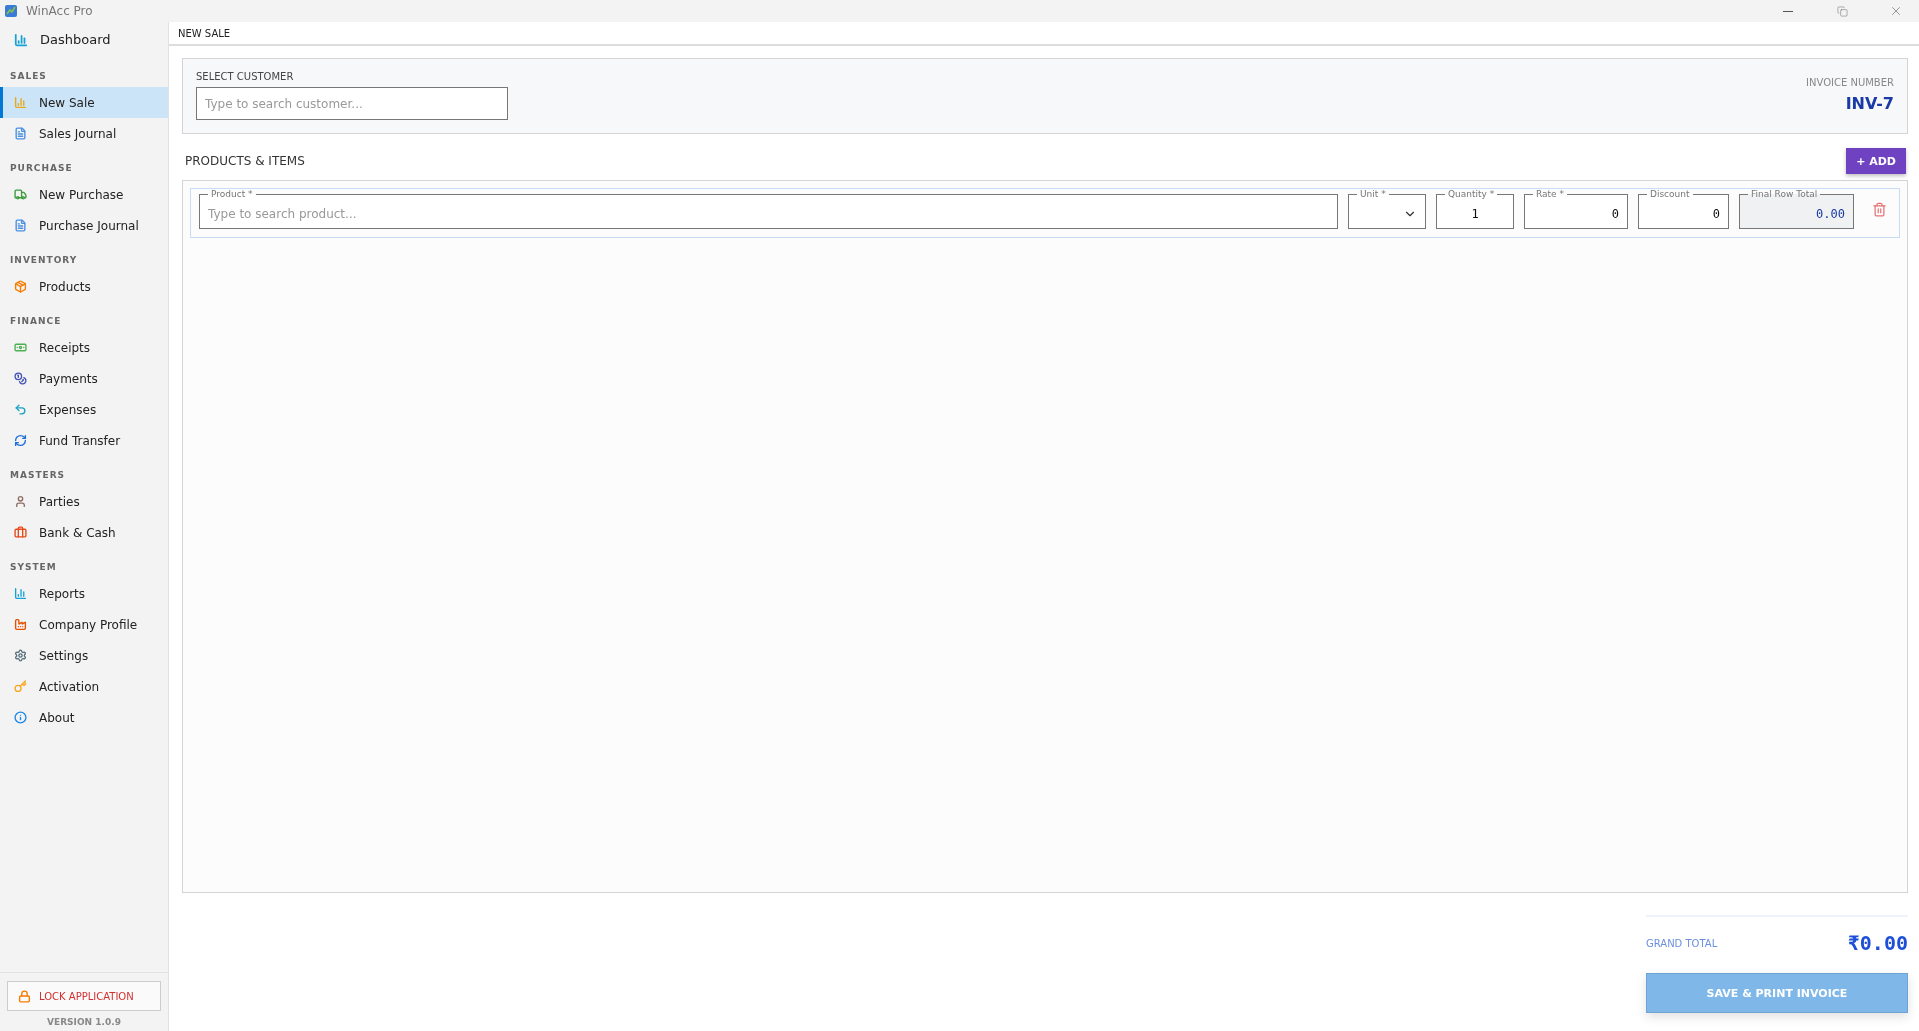 This screenshot has width=1919, height=1031. Describe the element at coordinates (245, 161) in the screenshot. I see `section-title: PRODUCTS & ITEMS` at that location.